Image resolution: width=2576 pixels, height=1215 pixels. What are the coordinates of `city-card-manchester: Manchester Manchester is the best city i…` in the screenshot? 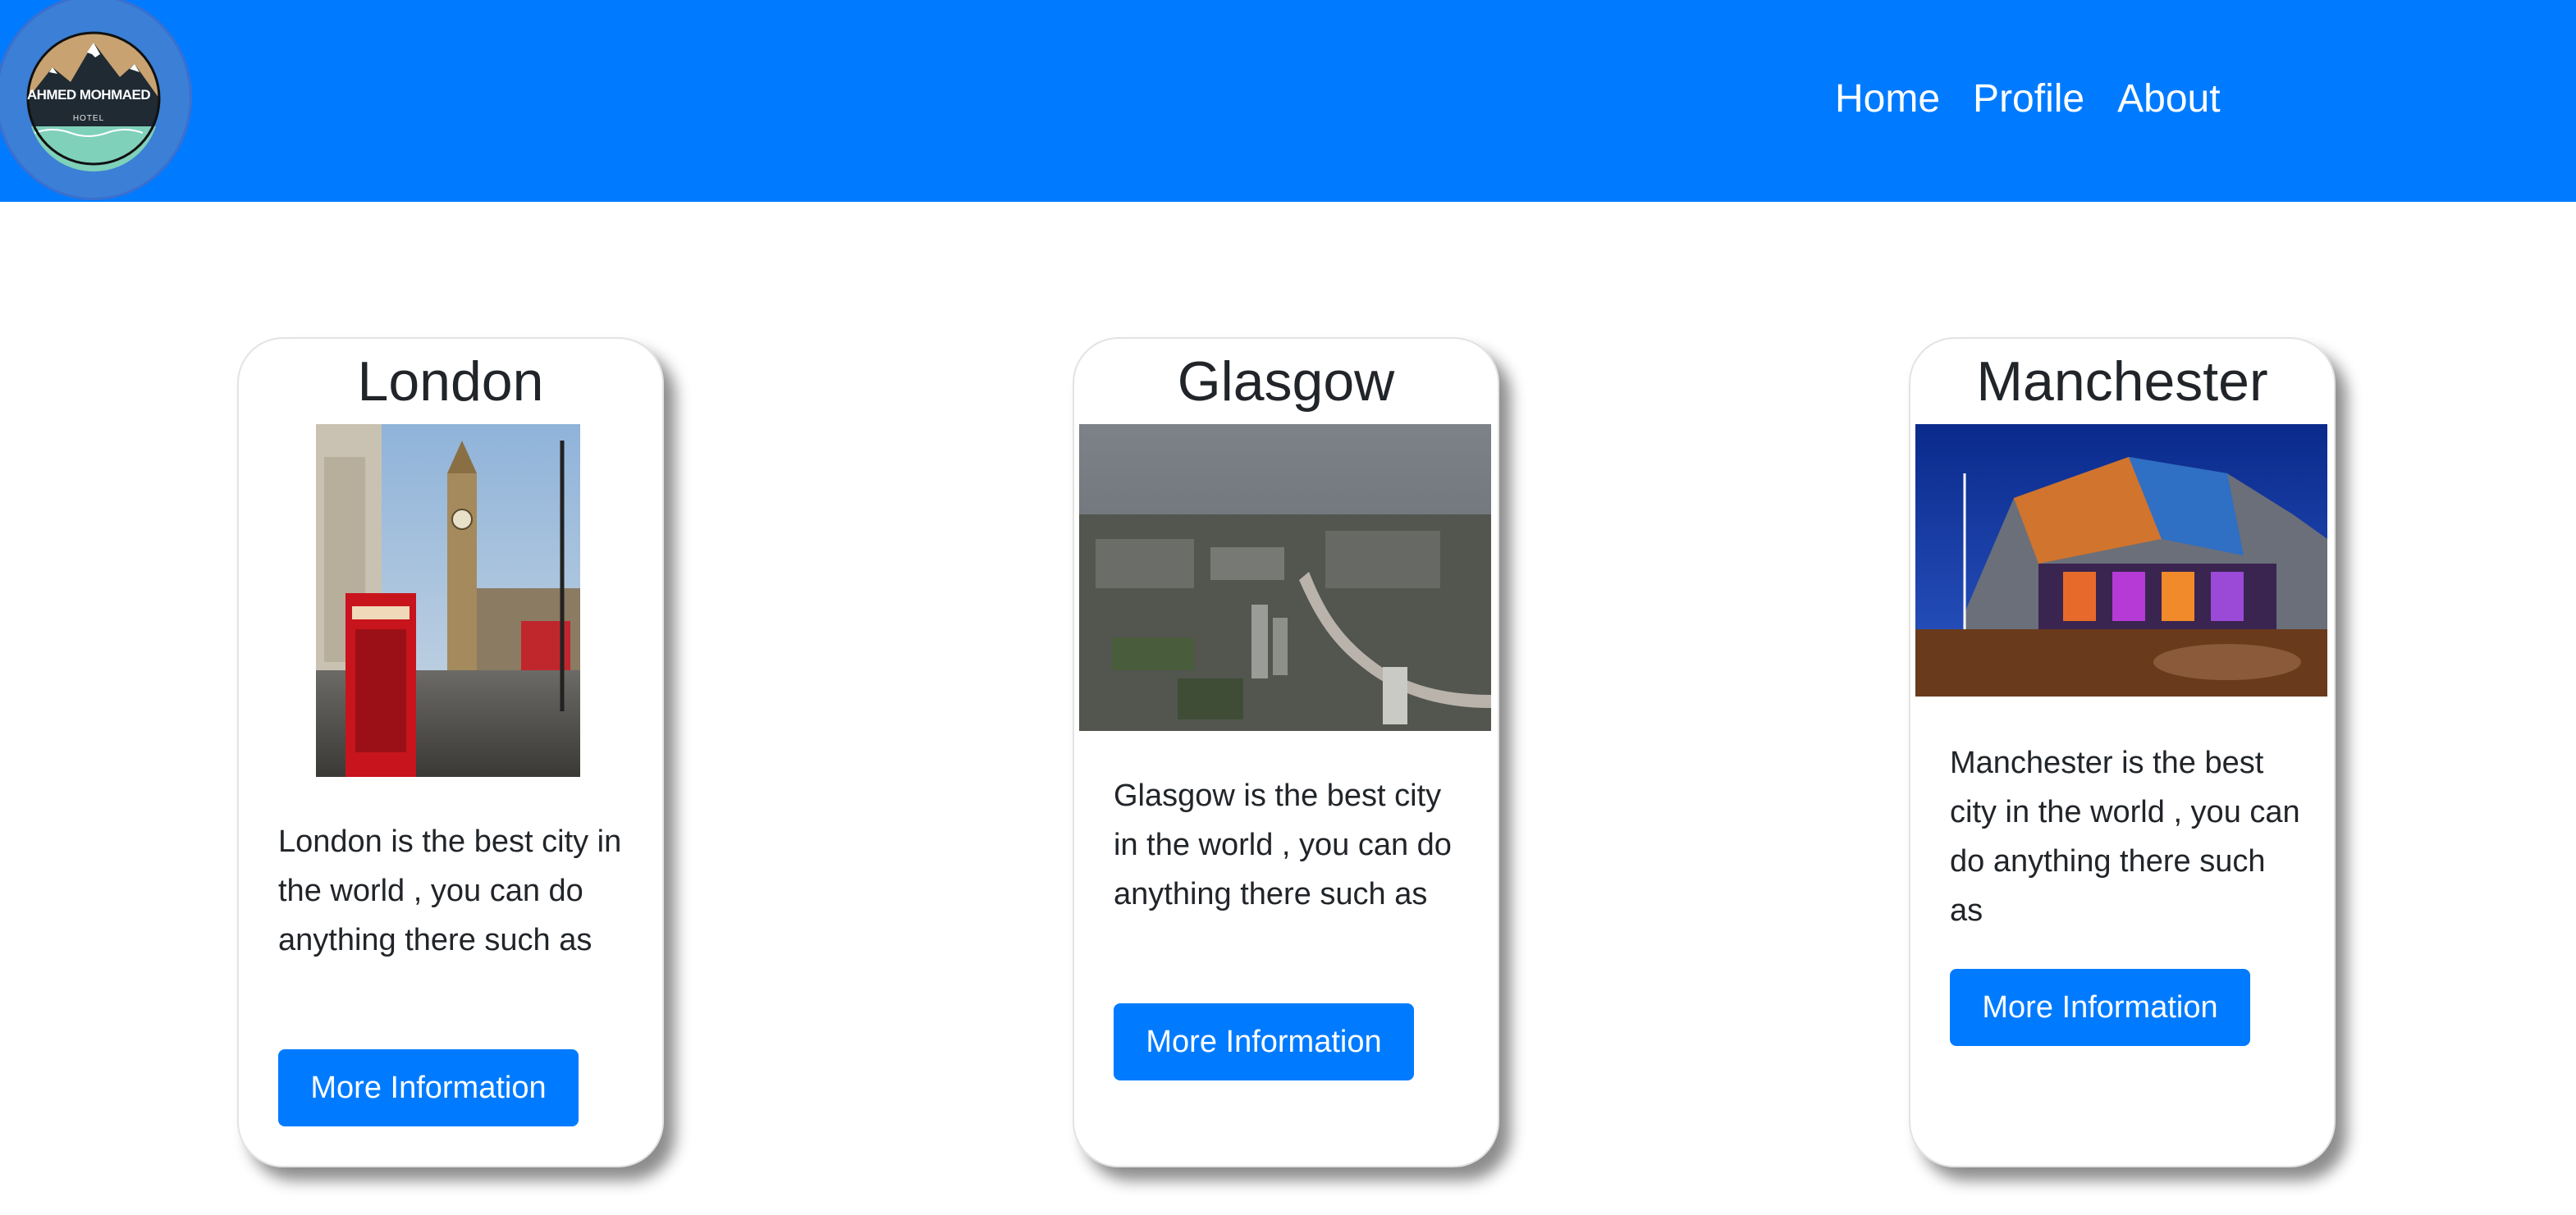 It's located at (2122, 752).